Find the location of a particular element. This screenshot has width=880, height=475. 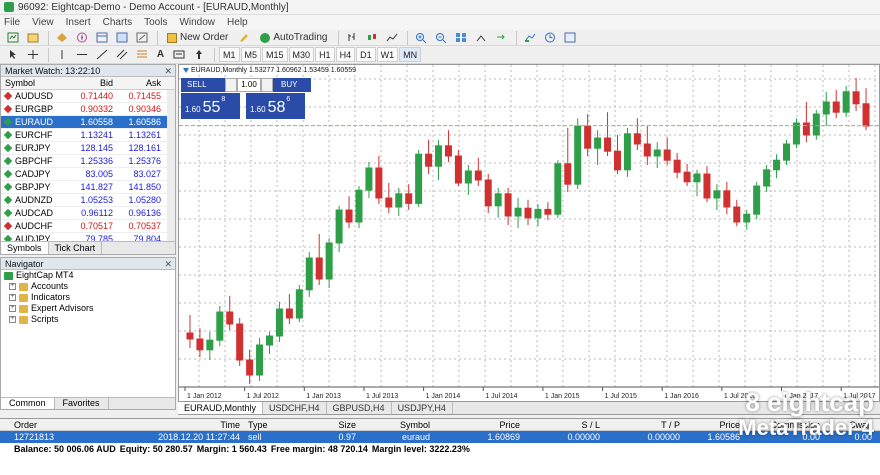

header-symbol: Symbol is located at coordinates (35, 83).